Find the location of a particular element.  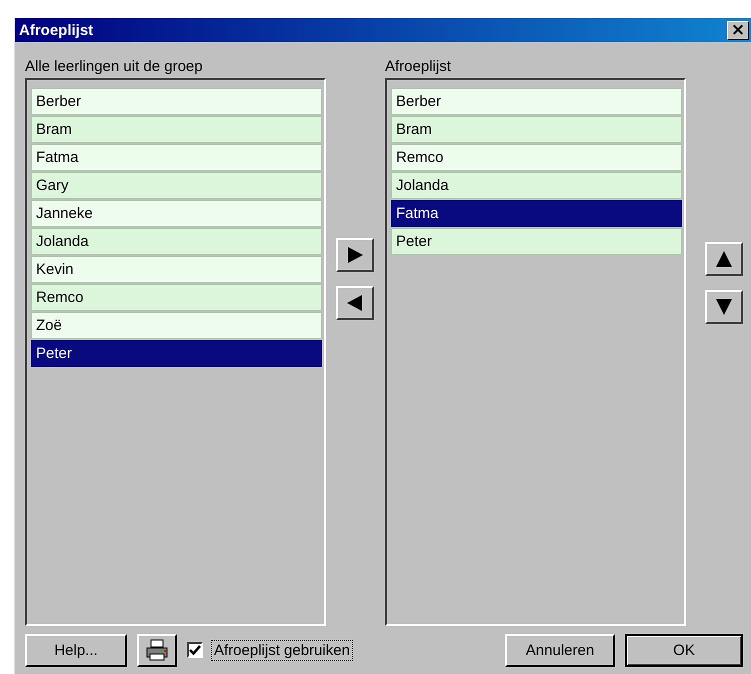

window-title: Afroeplijst is located at coordinates (56, 30).